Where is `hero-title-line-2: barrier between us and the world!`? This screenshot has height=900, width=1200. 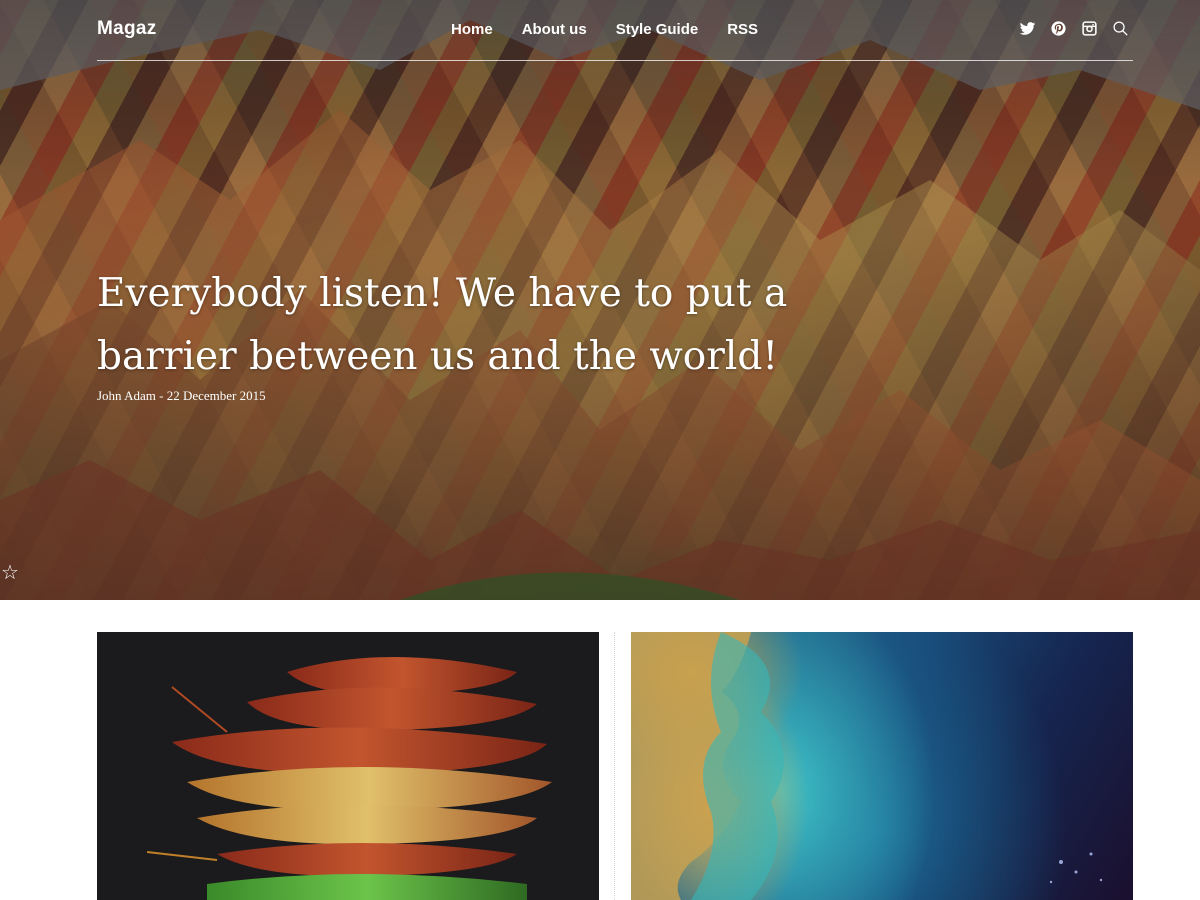 hero-title-line-2: barrier between us and the world! is located at coordinates (438, 356).